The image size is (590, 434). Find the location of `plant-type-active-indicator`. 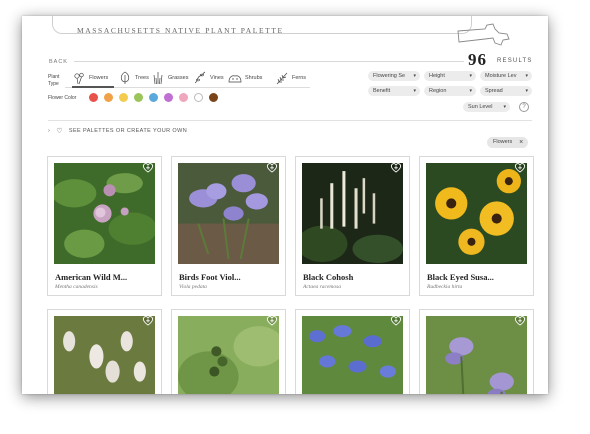

plant-type-active-indicator is located at coordinates (93, 87).